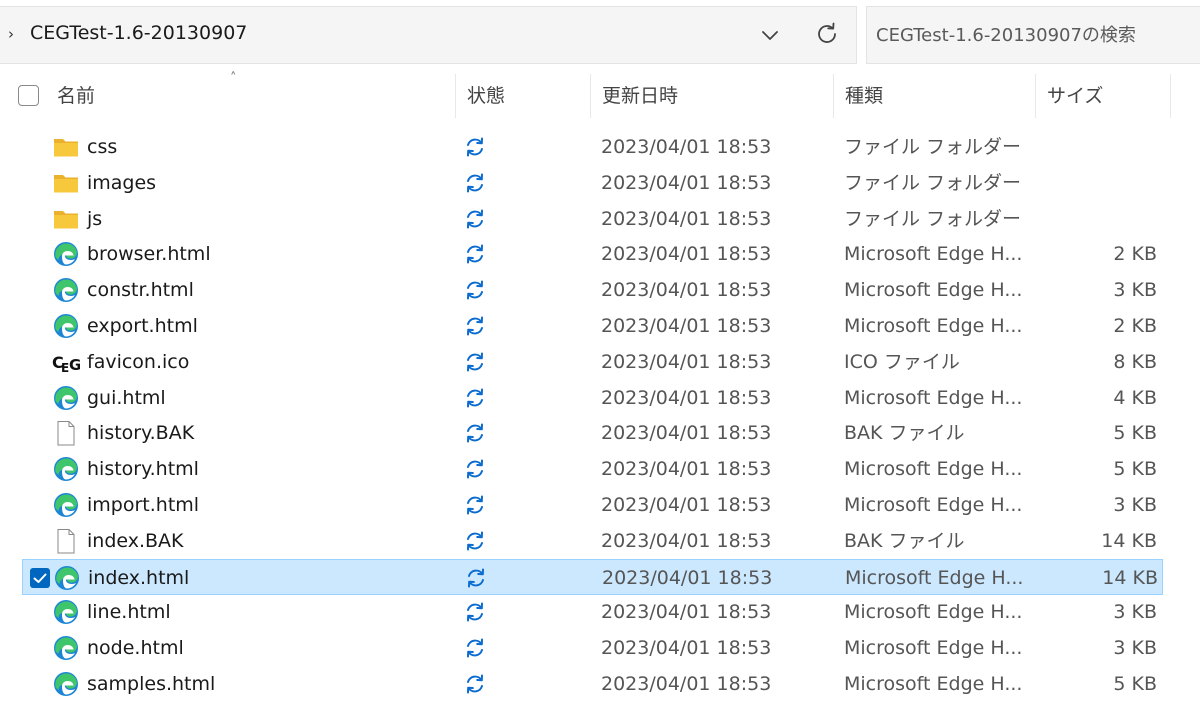 Image resolution: width=1200 pixels, height=703 pixels. I want to click on checkmark-icon, so click(40, 578).